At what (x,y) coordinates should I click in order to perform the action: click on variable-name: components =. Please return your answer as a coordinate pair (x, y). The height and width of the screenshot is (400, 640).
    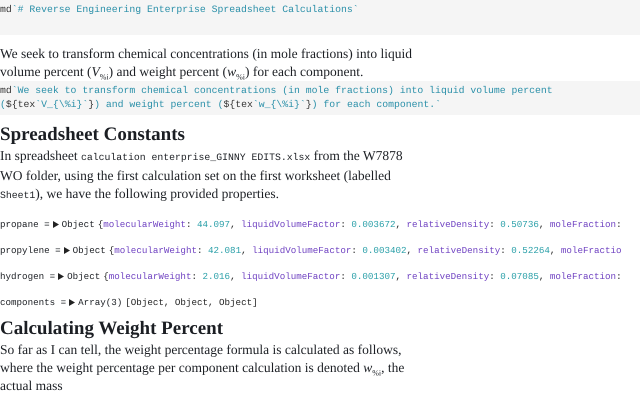
    Looking at the image, I should click on (33, 302).